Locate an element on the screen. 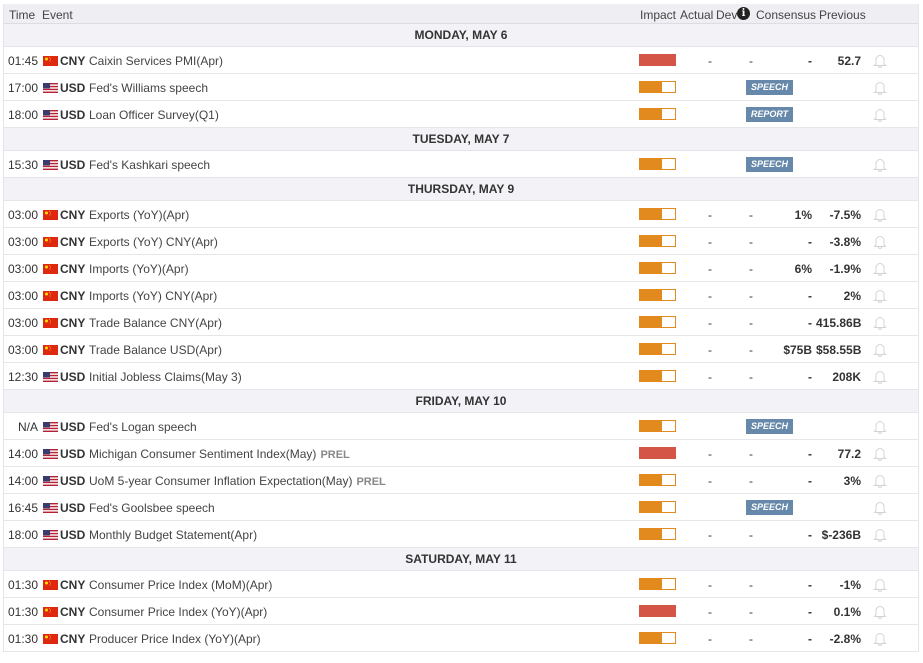 The width and height of the screenshot is (923, 663). previous-value: -3.8% is located at coordinates (845, 242).